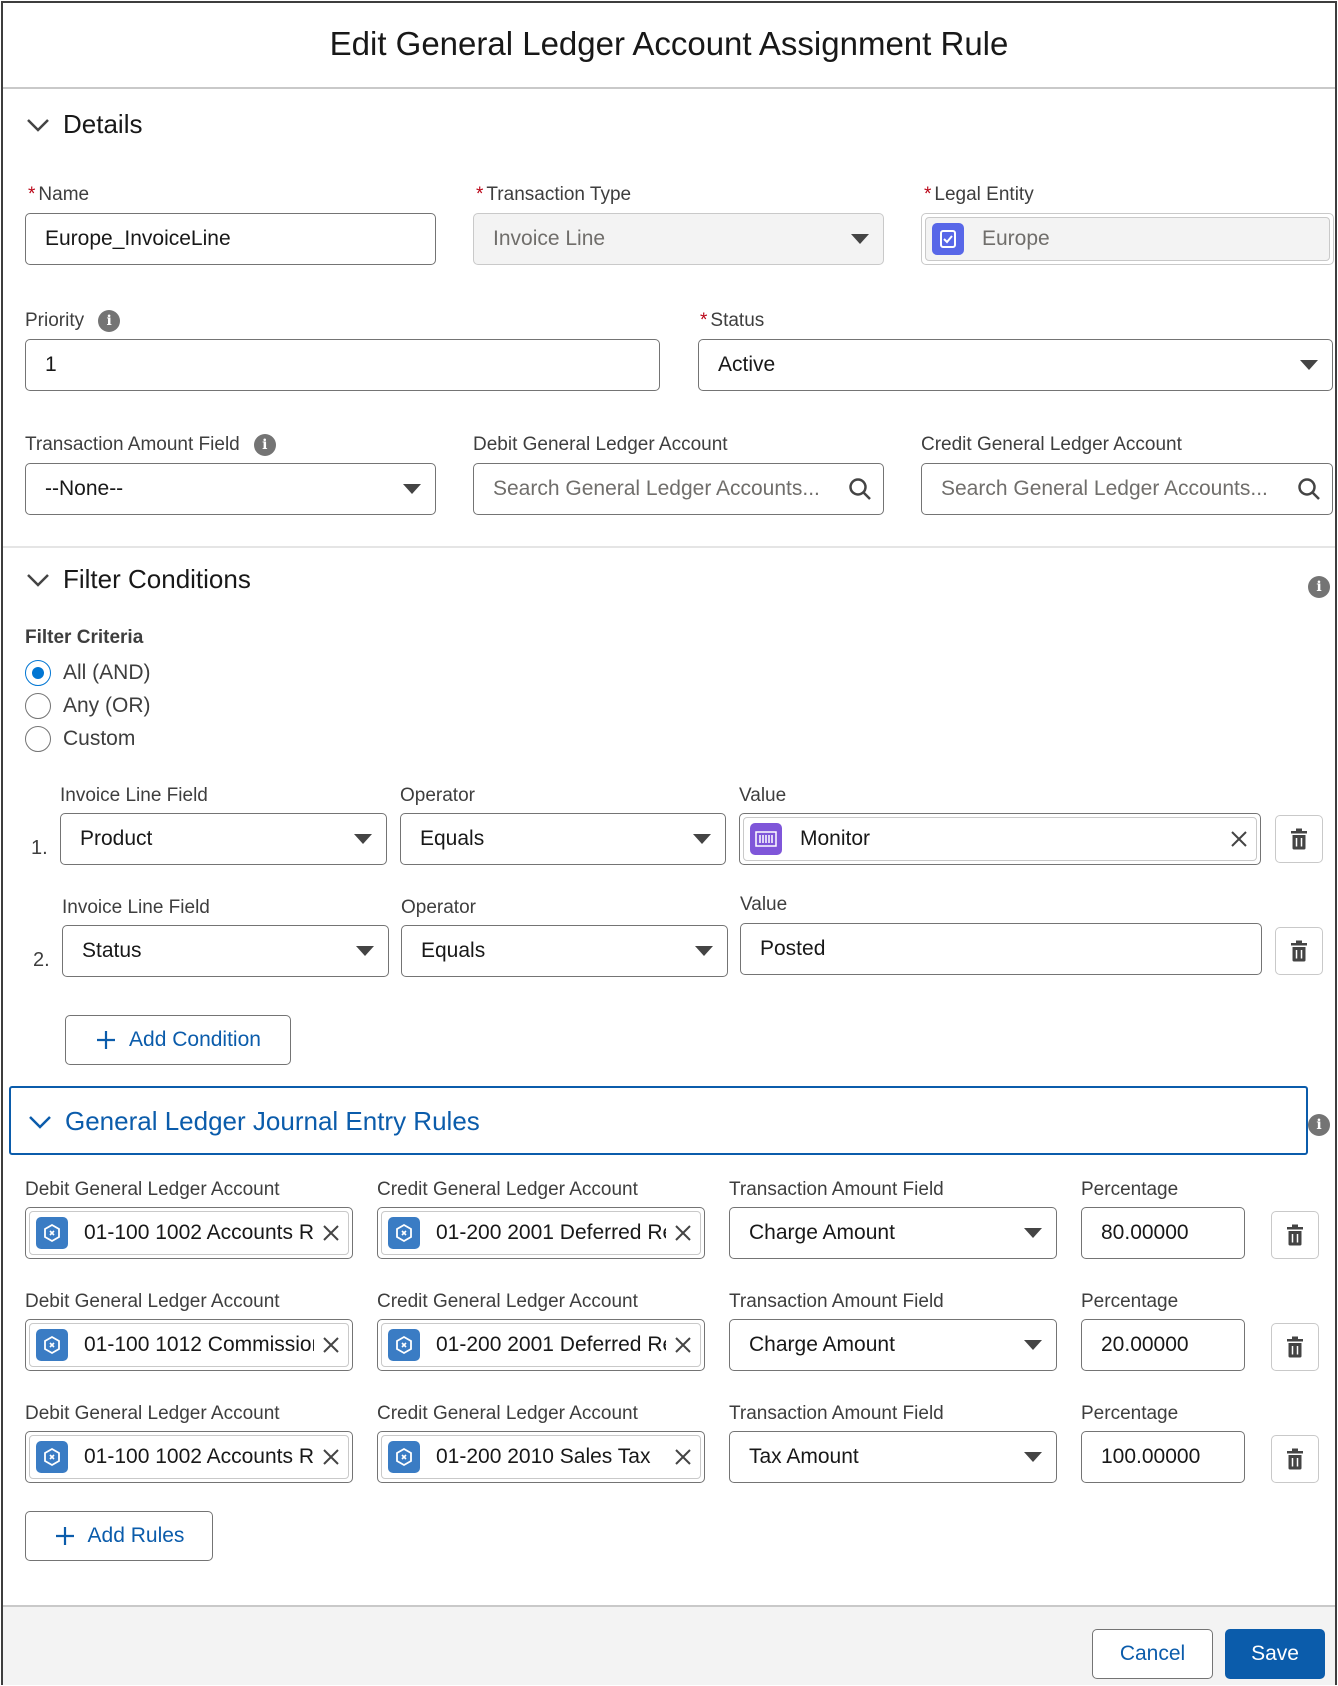  What do you see at coordinates (732, 320) in the screenshot?
I see `status-label: * Status` at bounding box center [732, 320].